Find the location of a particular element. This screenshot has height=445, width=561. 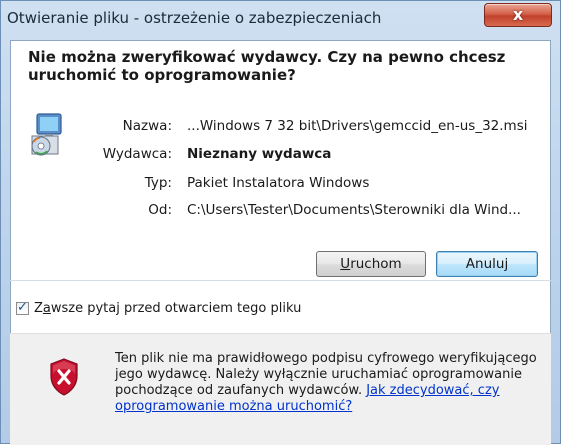

always-ask-label-rest: wsze pytaj przed otwarciem tego pliku is located at coordinates (176, 308).